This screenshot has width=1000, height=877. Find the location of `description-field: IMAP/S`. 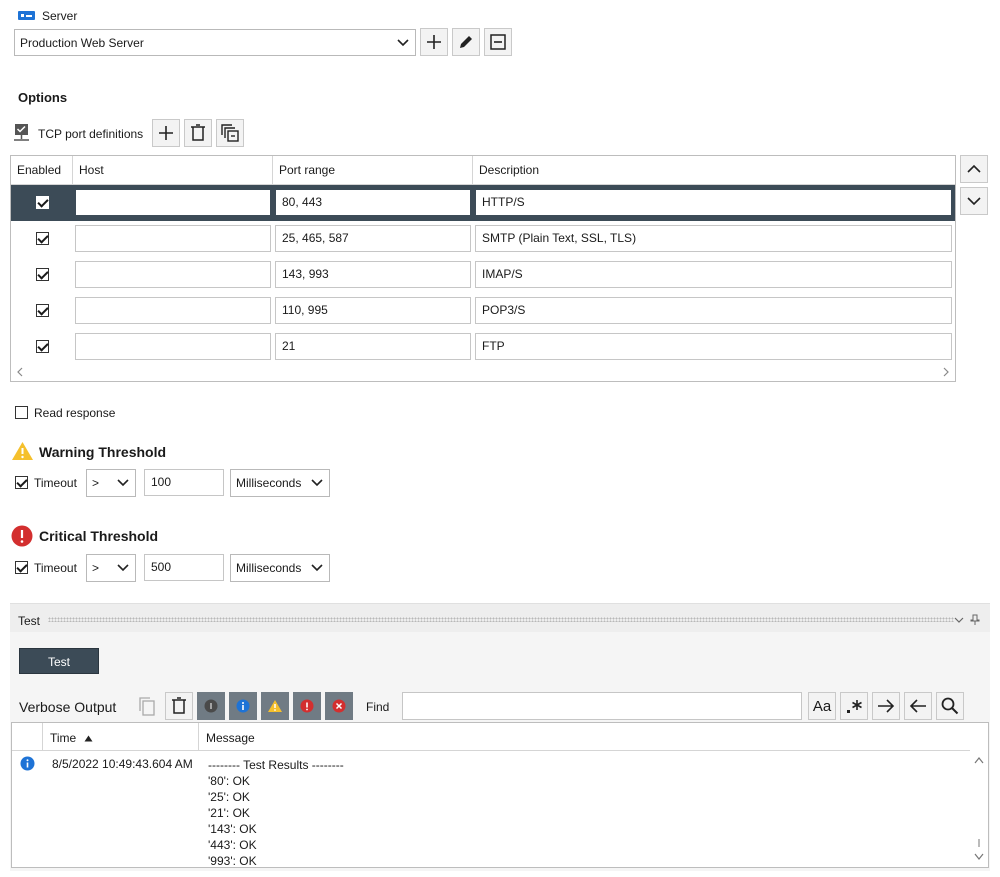

description-field: IMAP/S is located at coordinates (713, 274).